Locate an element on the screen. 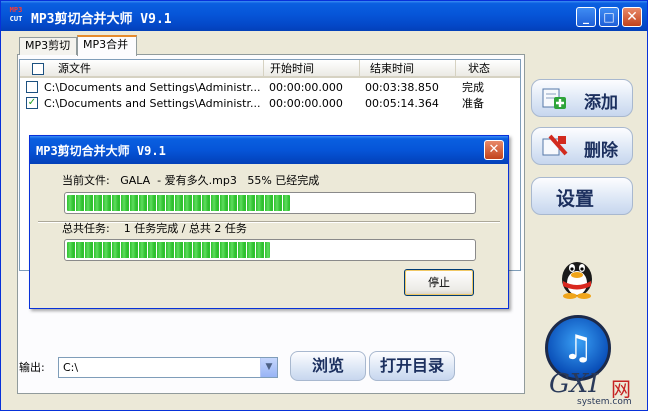 This screenshot has height=411, width=648. stop-button: 停止 is located at coordinates (439, 282).